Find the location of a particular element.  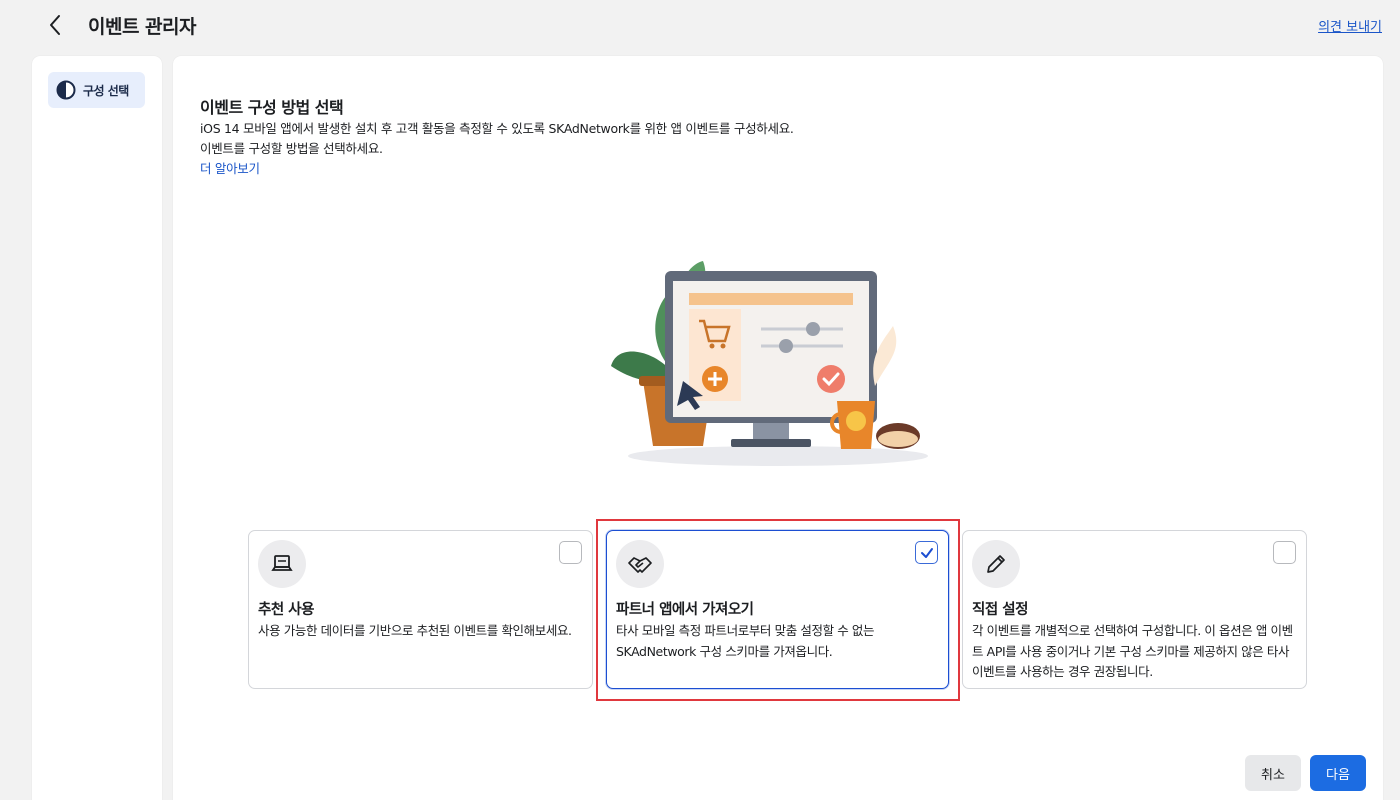

send-feedback-link: 의견 보내기 is located at coordinates (1350, 25).